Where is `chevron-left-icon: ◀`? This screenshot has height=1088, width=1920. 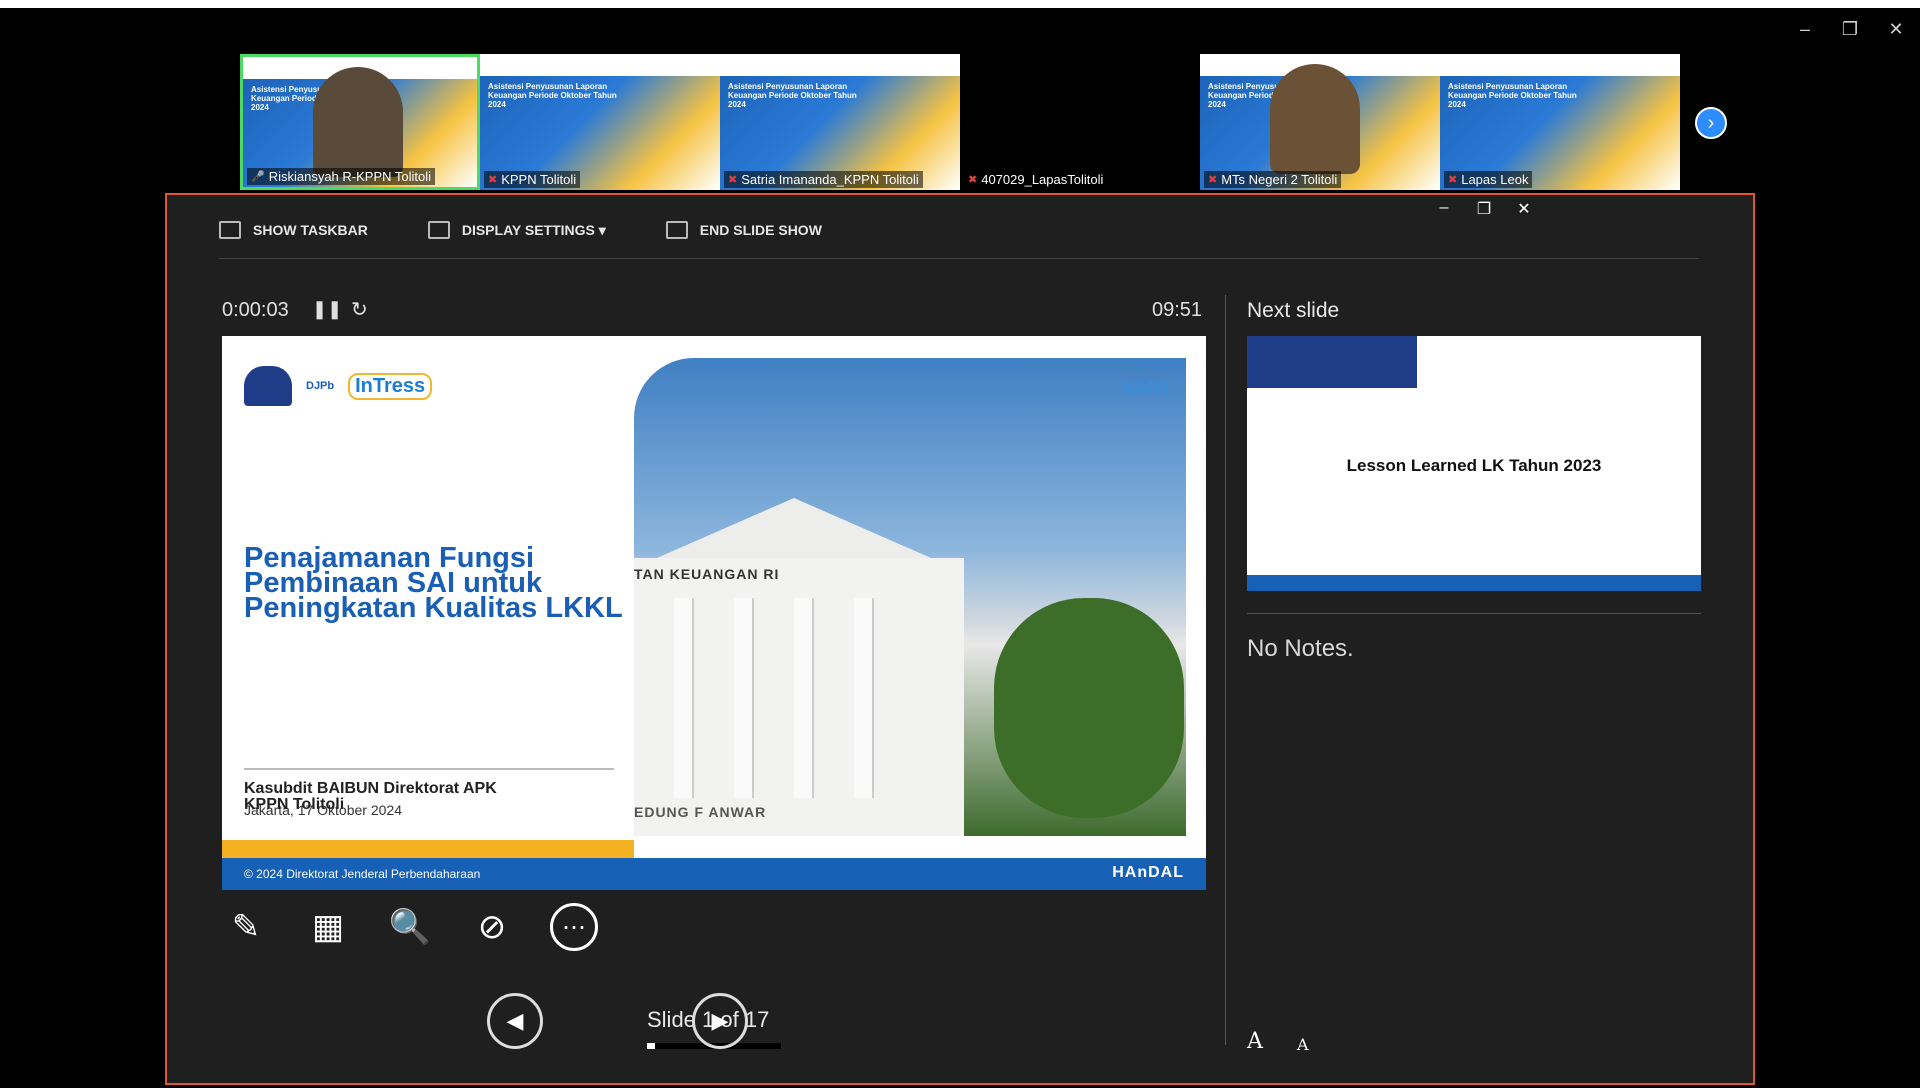 chevron-left-icon: ◀ is located at coordinates (515, 1020).